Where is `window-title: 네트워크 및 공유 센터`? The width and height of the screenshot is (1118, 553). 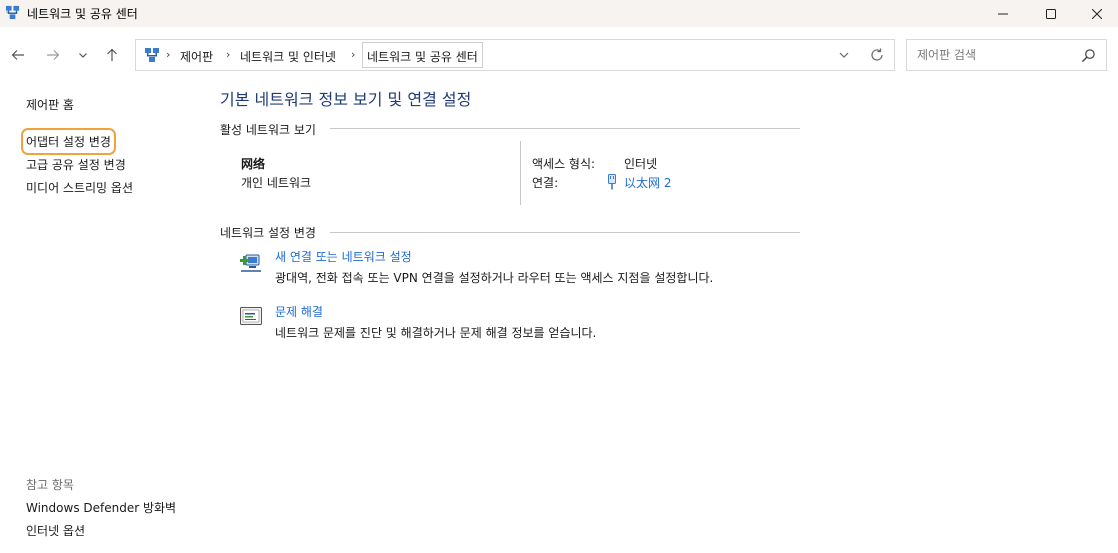
window-title: 네트워크 및 공유 센터 is located at coordinates (82, 14).